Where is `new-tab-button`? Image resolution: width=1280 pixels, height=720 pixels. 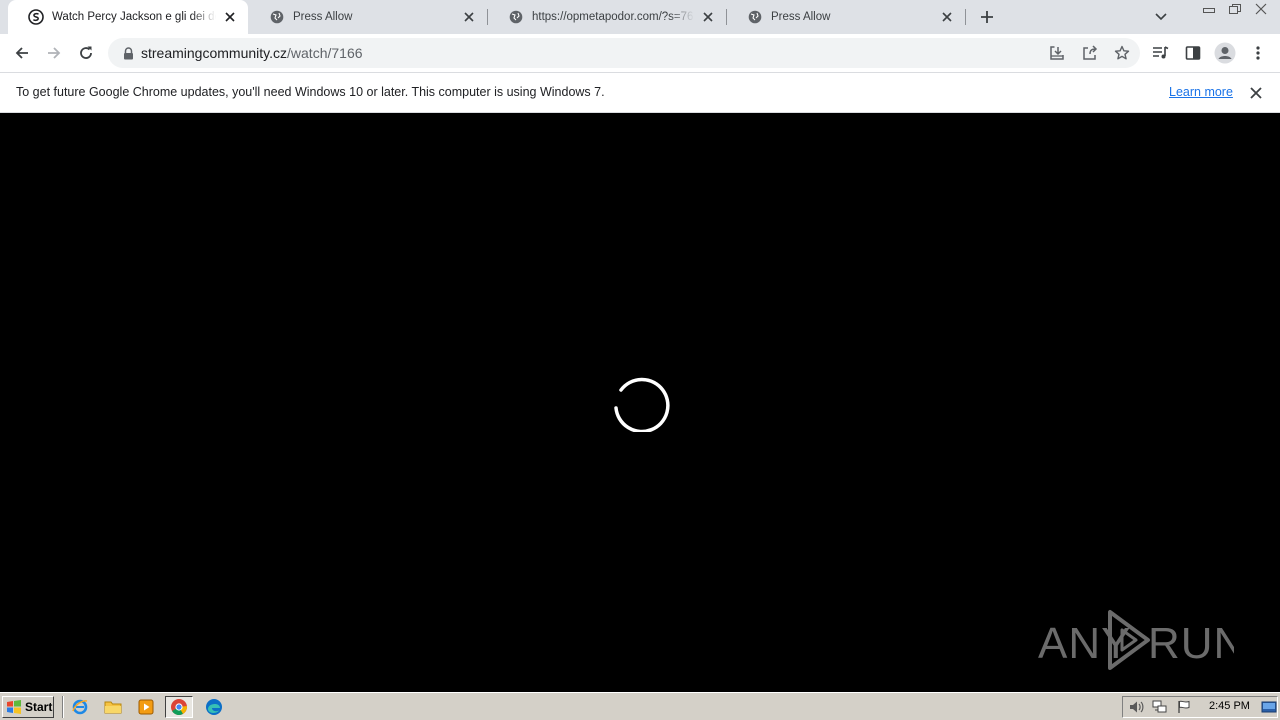
new-tab-button is located at coordinates (987, 17).